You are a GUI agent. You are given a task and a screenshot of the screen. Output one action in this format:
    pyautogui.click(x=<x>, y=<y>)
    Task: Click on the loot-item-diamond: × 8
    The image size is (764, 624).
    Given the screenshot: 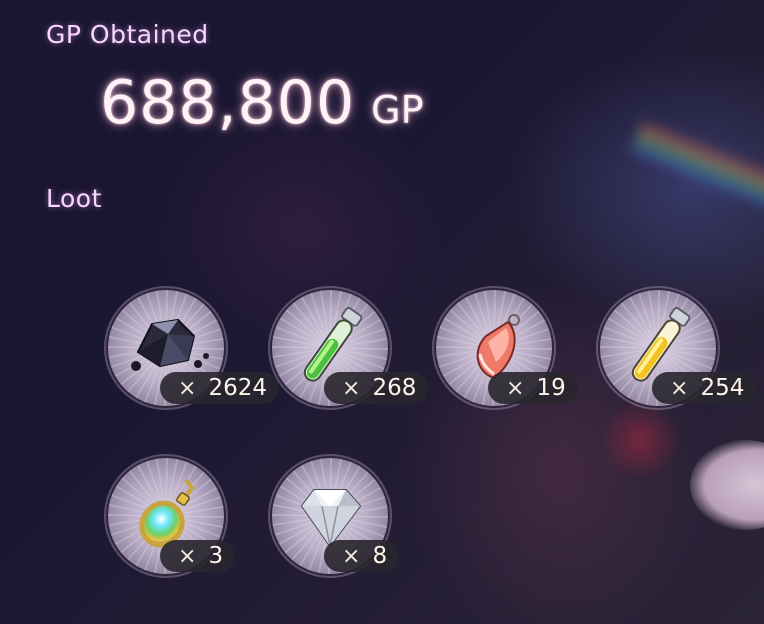 What is the action you would take?
    pyautogui.click(x=352, y=523)
    